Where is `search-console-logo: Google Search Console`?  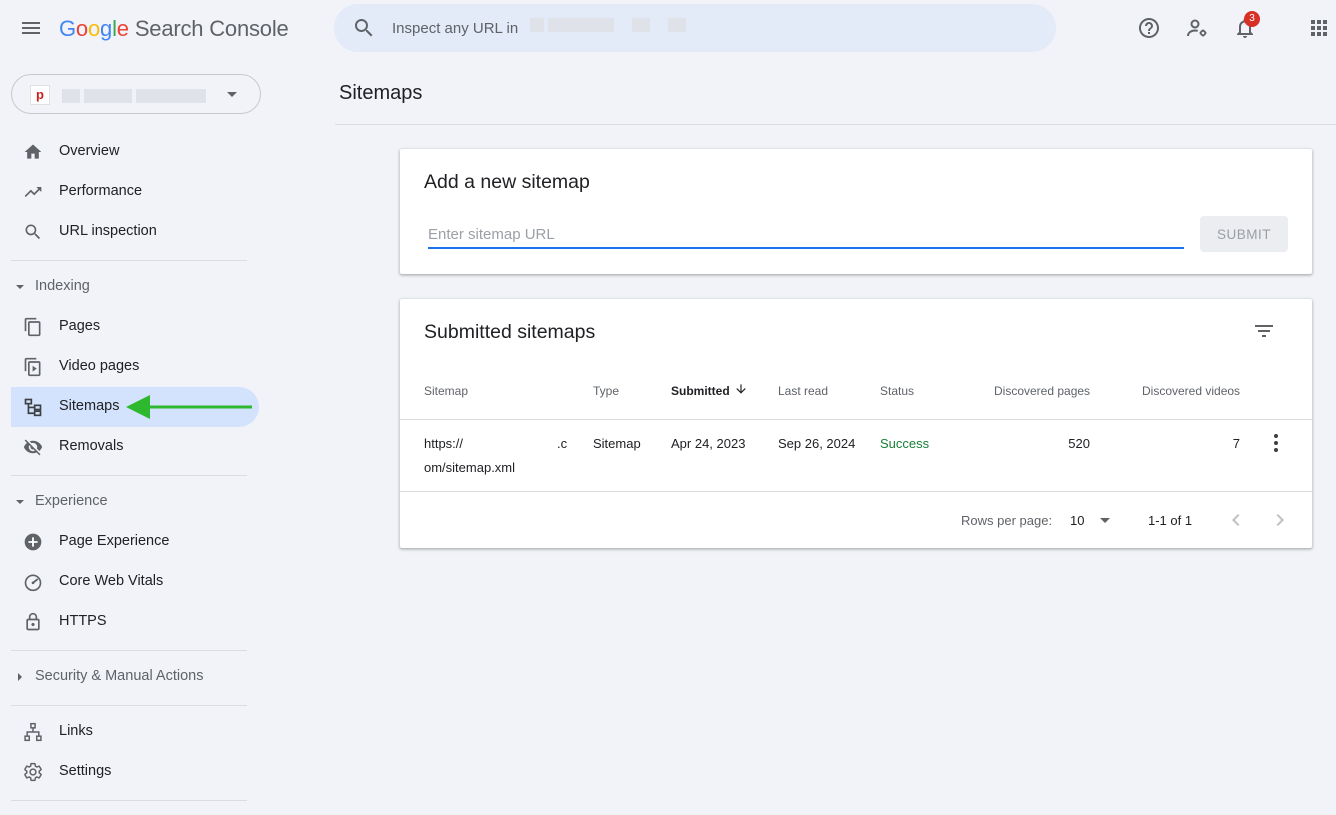
search-console-logo: Google Search Console is located at coordinates (174, 29).